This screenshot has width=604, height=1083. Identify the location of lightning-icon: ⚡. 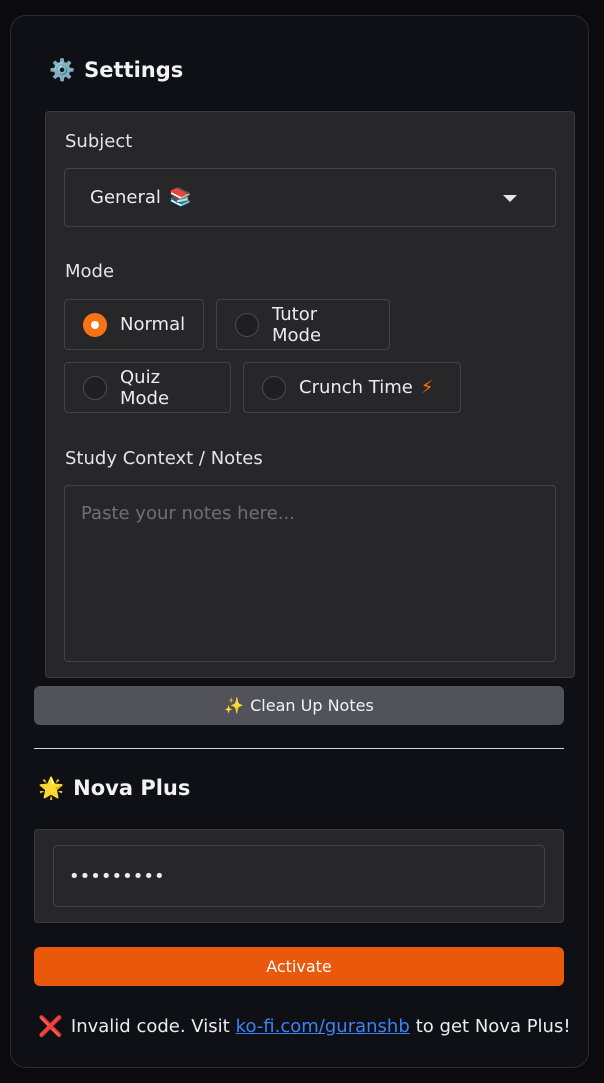
(427, 387).